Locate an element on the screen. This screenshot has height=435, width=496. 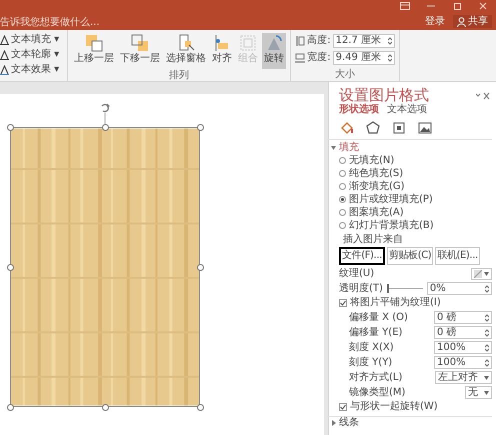
bring-forward-icon is located at coordinates (94, 43).